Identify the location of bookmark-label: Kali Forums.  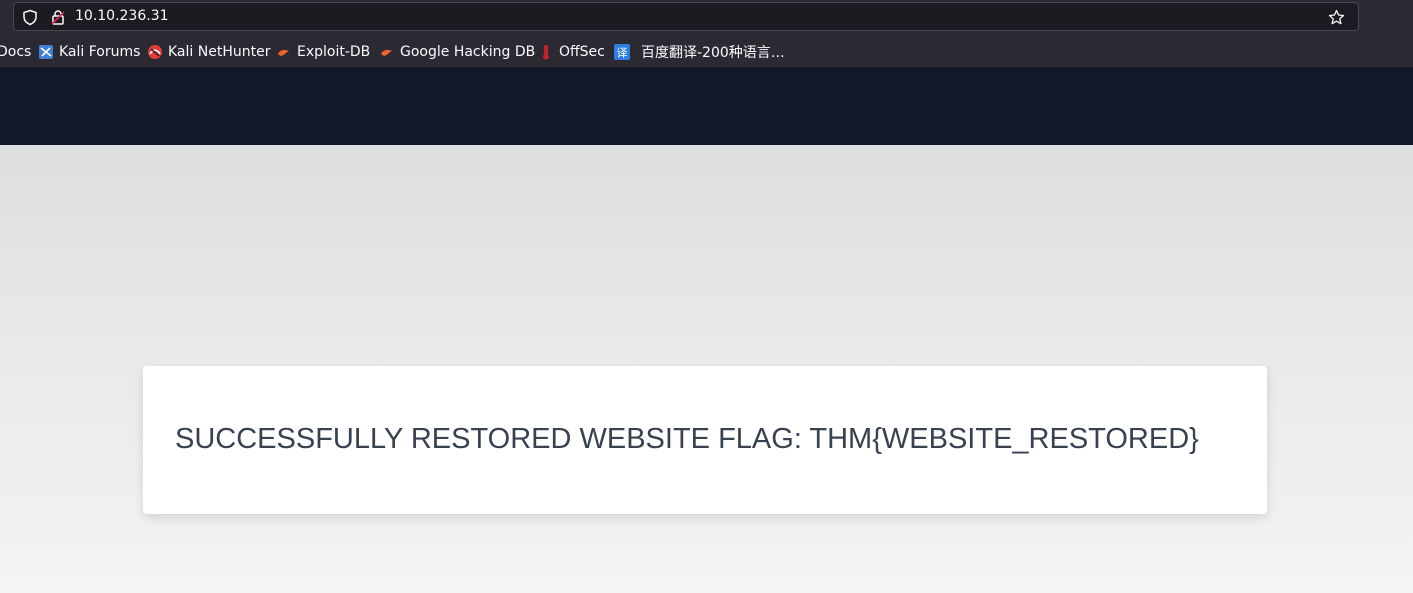
(100, 52).